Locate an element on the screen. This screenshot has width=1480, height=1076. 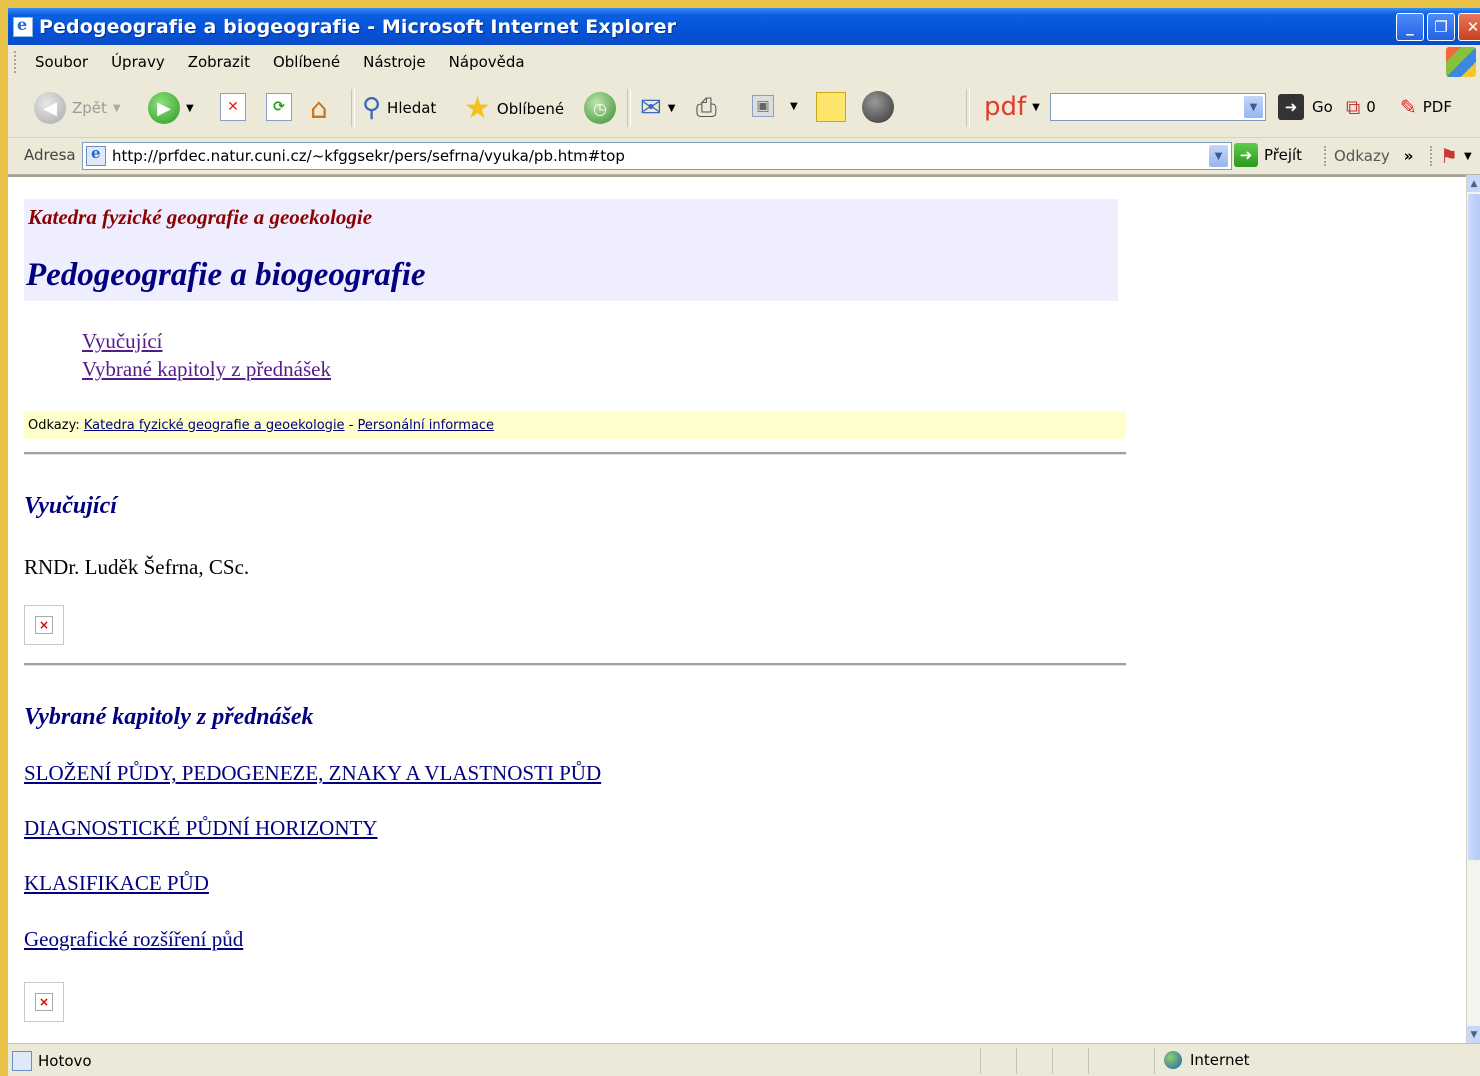
home-icon: ⌂ is located at coordinates (319, 108).